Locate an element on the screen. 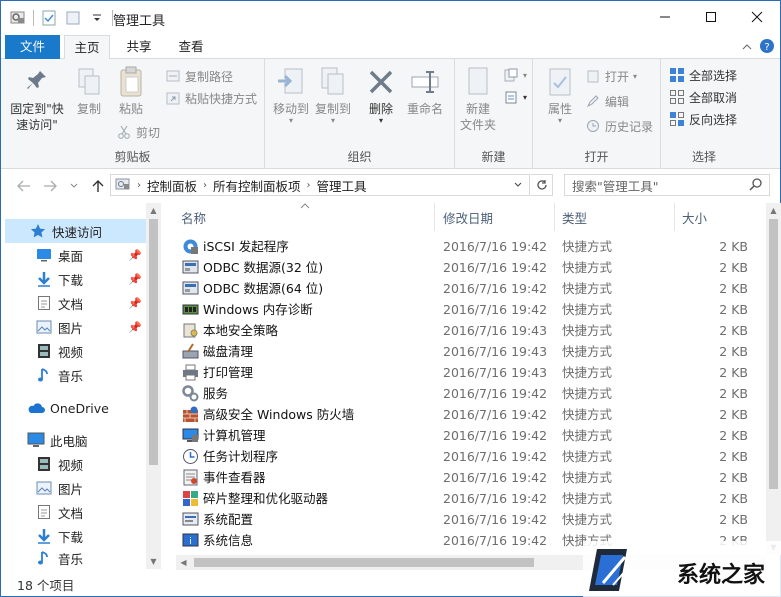 The image size is (781, 597). table-row: iSCSI 发起程序 2016/7/16 19:42 快捷方式 2 KB is located at coordinates (471, 246).